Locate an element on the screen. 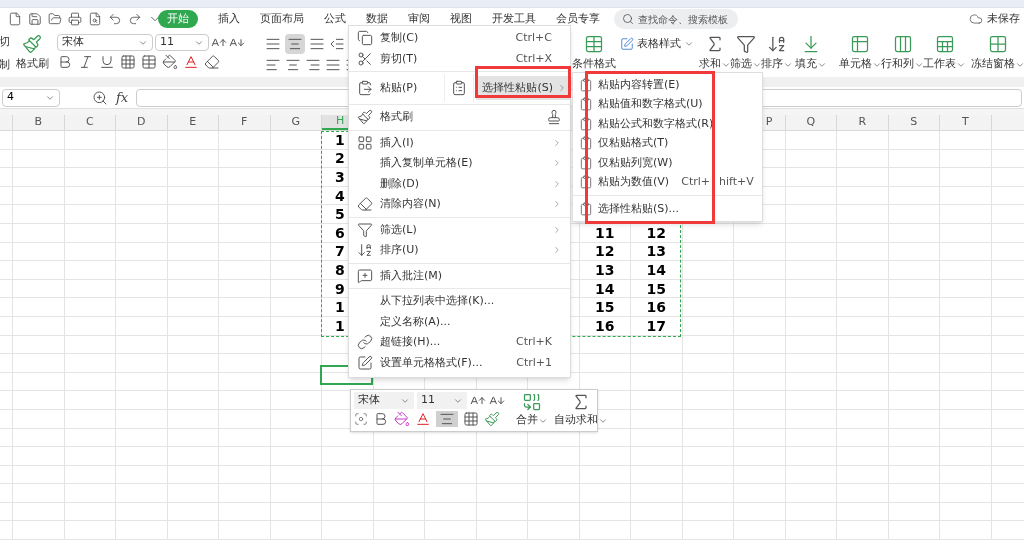  column-header: T is located at coordinates (965, 123).